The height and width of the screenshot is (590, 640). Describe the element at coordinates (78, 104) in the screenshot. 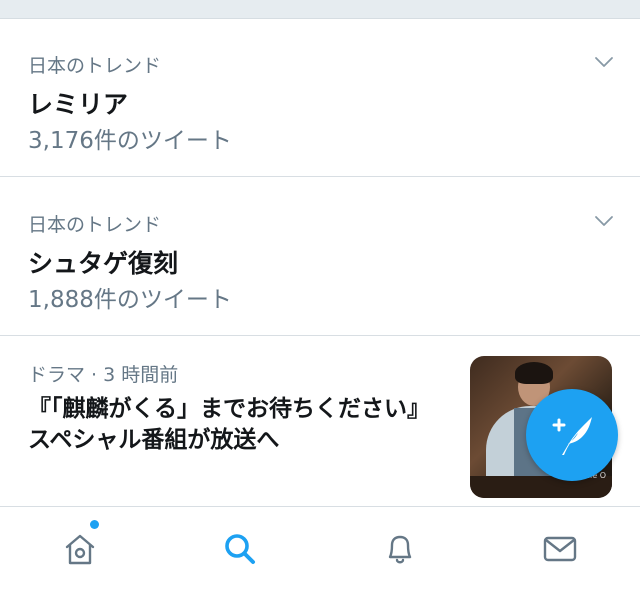

I see `trend-title: レミリア` at that location.